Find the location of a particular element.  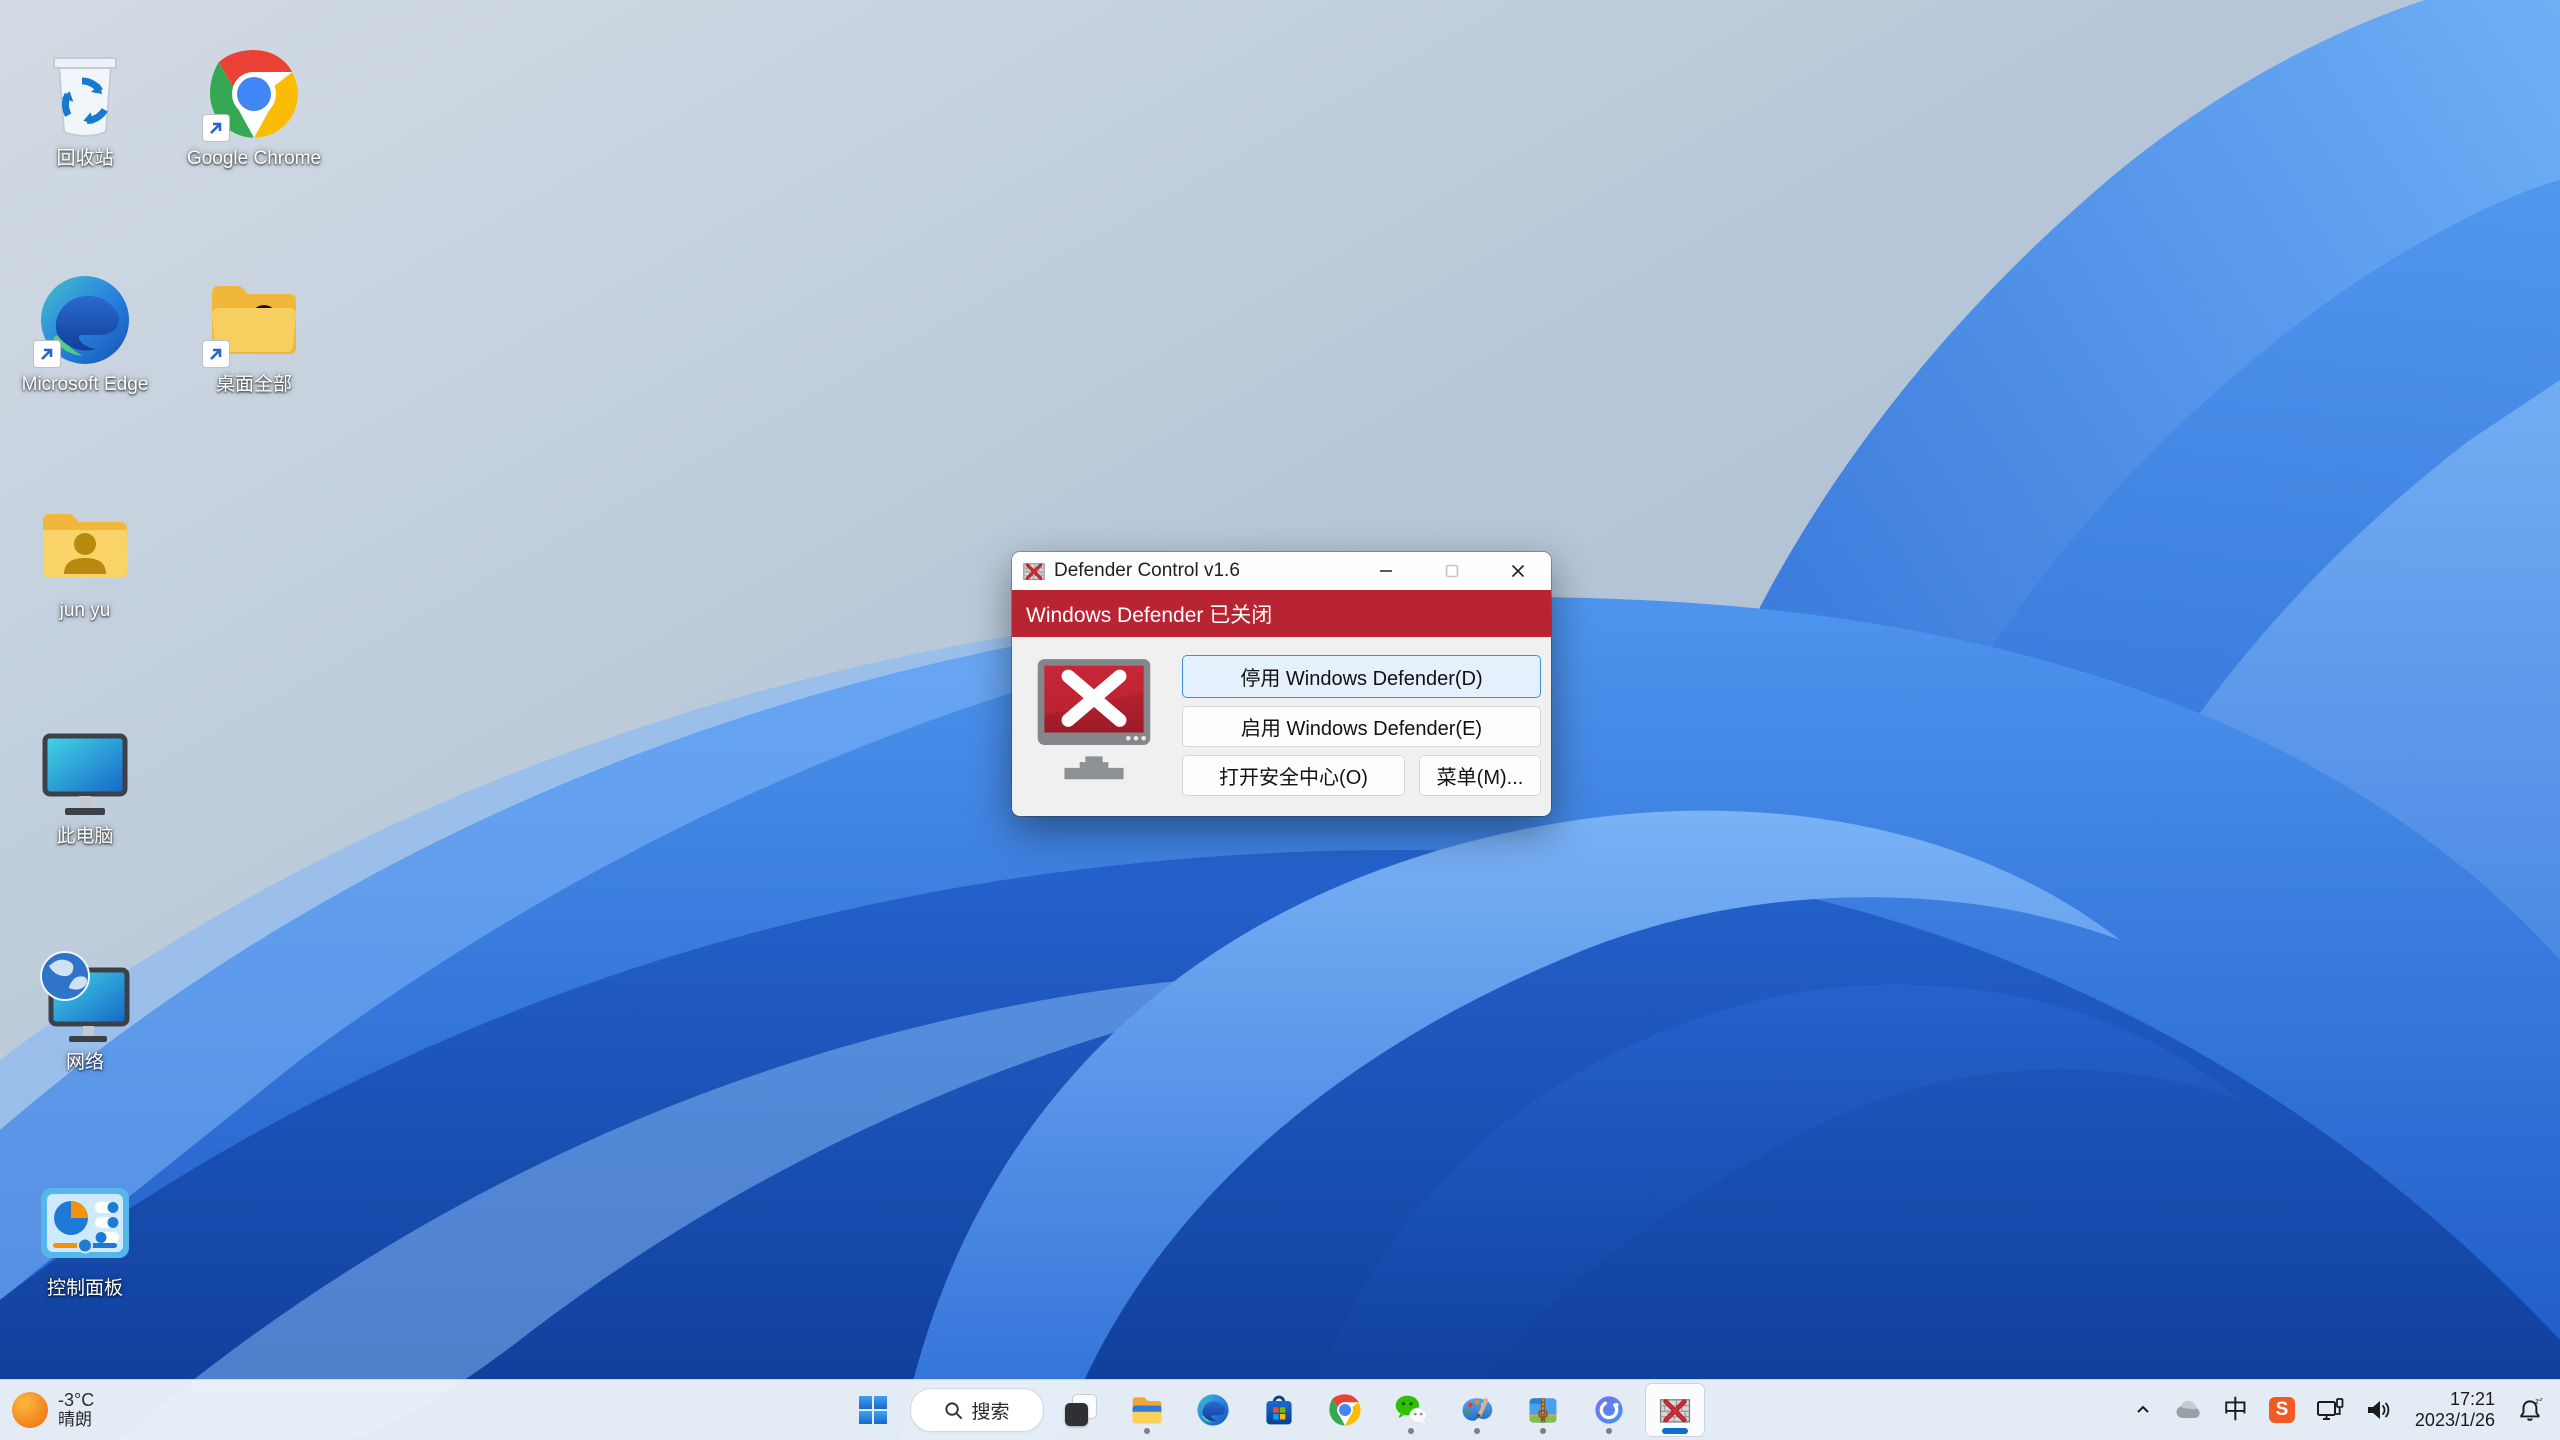

desktop-icon-google-chrome: Google Chrome is located at coordinates (254, 107).